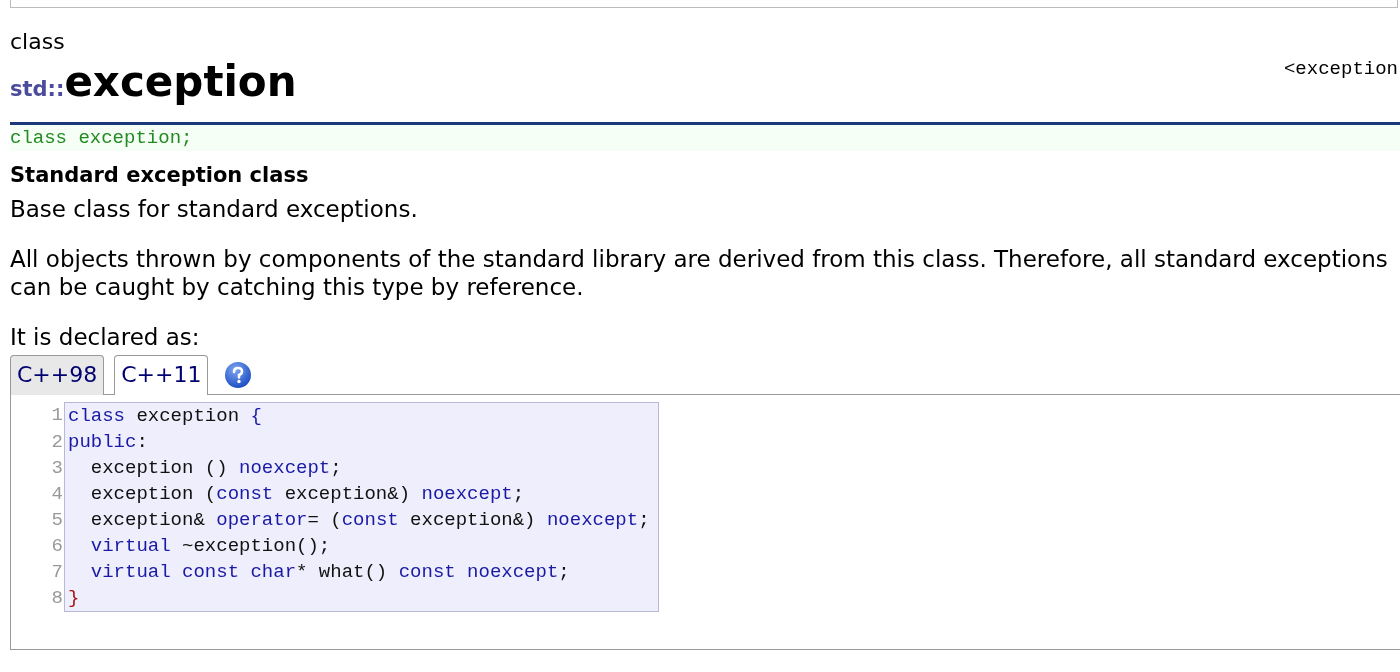  Describe the element at coordinates (105, 337) in the screenshot. I see `description-paragraph: It is declared as:` at that location.